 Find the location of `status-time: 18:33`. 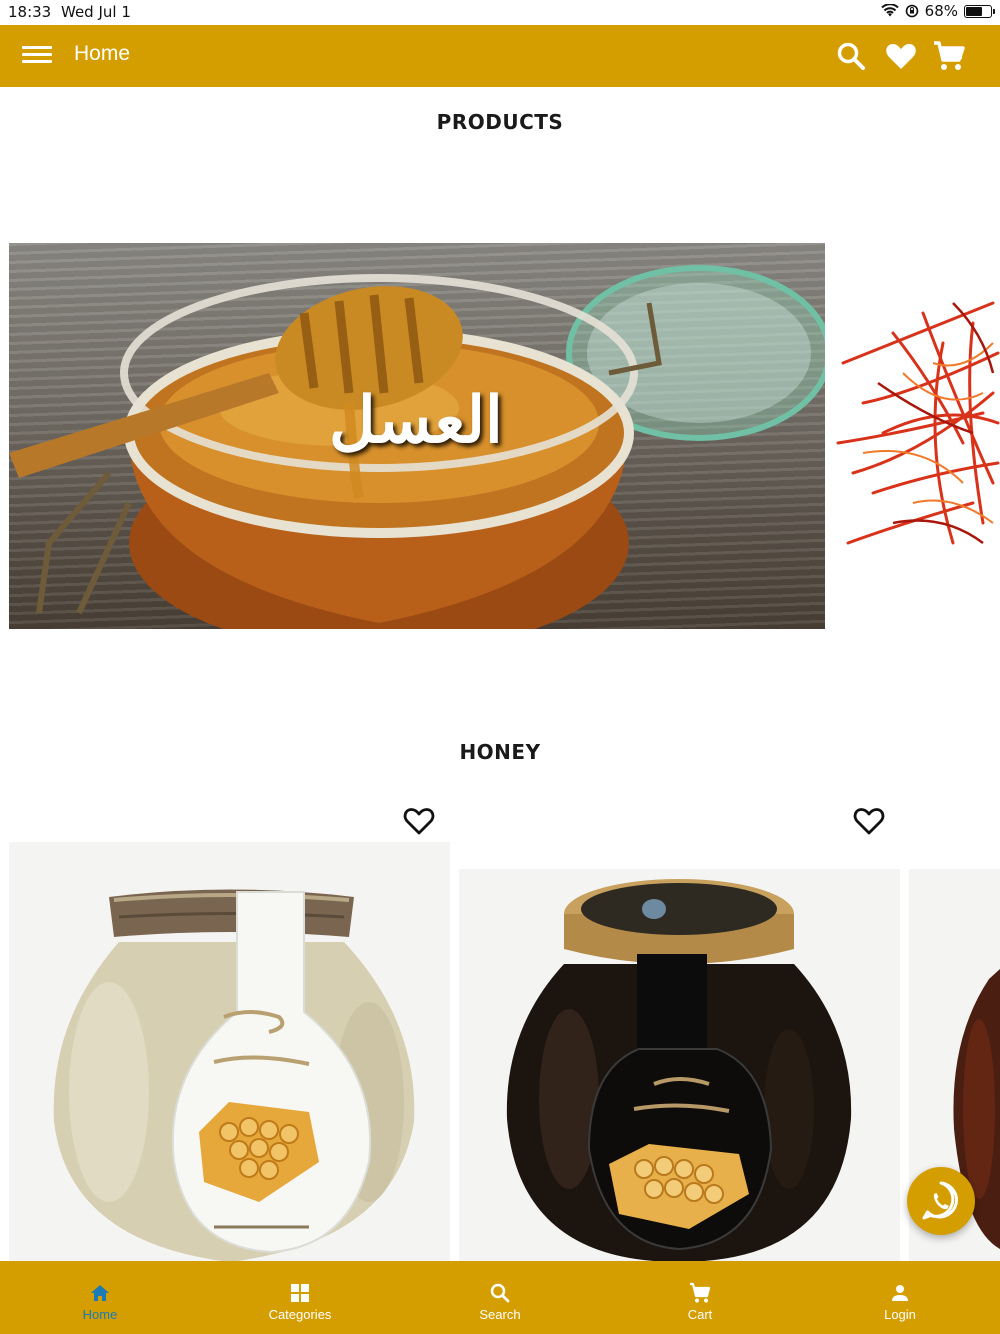

status-time: 18:33 is located at coordinates (30, 12).